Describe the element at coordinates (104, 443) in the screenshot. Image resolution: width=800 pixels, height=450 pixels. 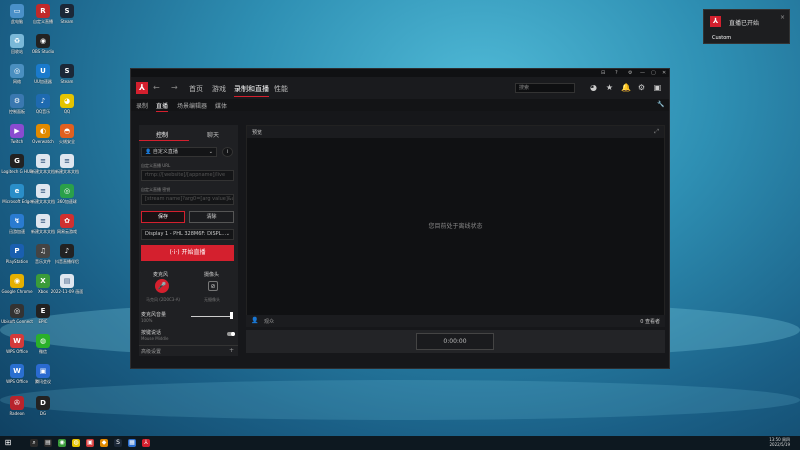
I see `taskbar-app-icon: ◆` at that location.